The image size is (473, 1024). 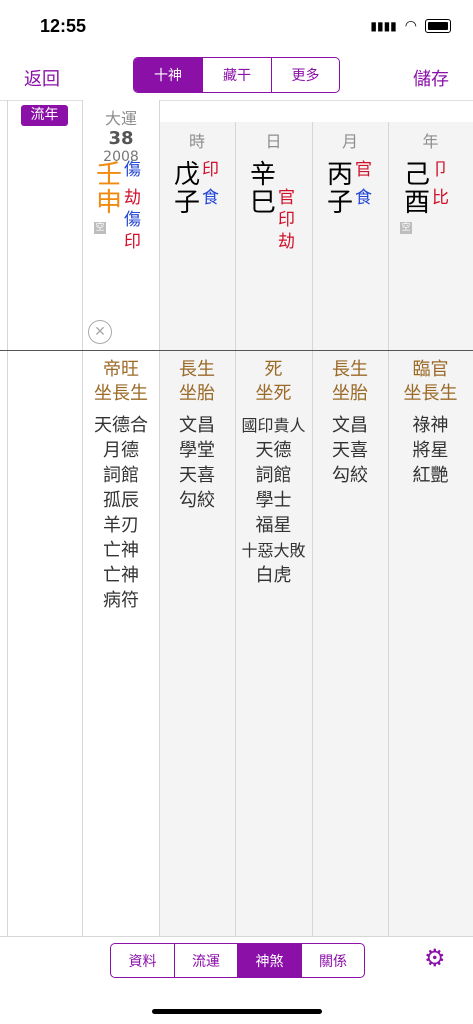 What do you see at coordinates (286, 220) in the screenshot?
I see `day-branch-god-2: 印` at bounding box center [286, 220].